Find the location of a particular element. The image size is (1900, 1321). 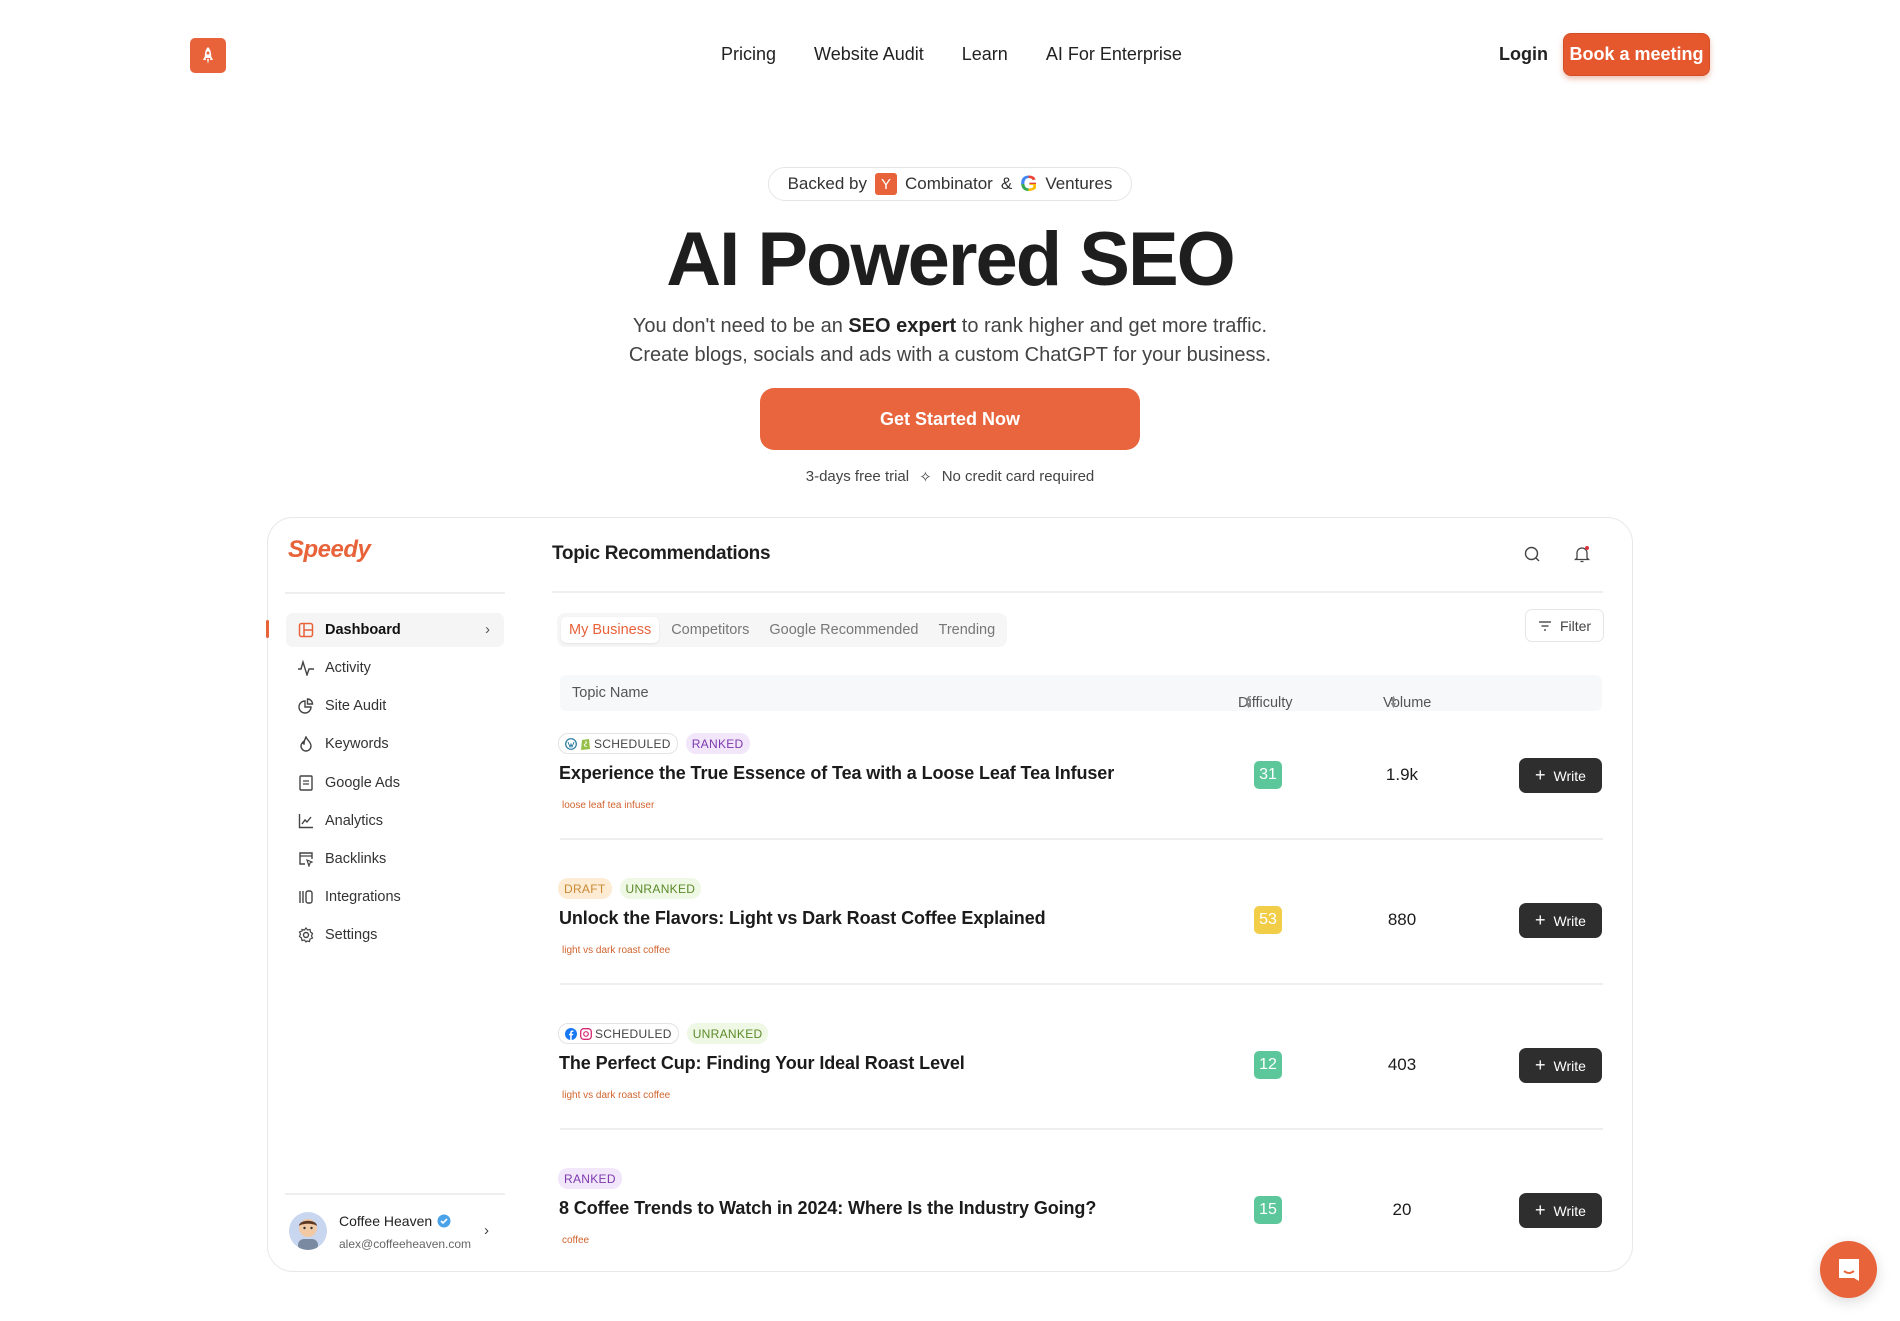

sidebar-item-integrations: Integrations is located at coordinates (395, 897).